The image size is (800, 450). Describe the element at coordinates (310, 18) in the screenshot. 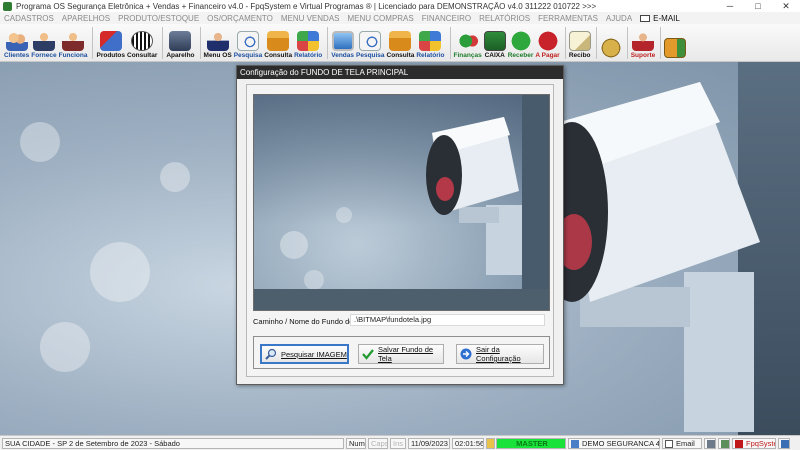

I see `menu-vendas: MENU VENDAS` at that location.